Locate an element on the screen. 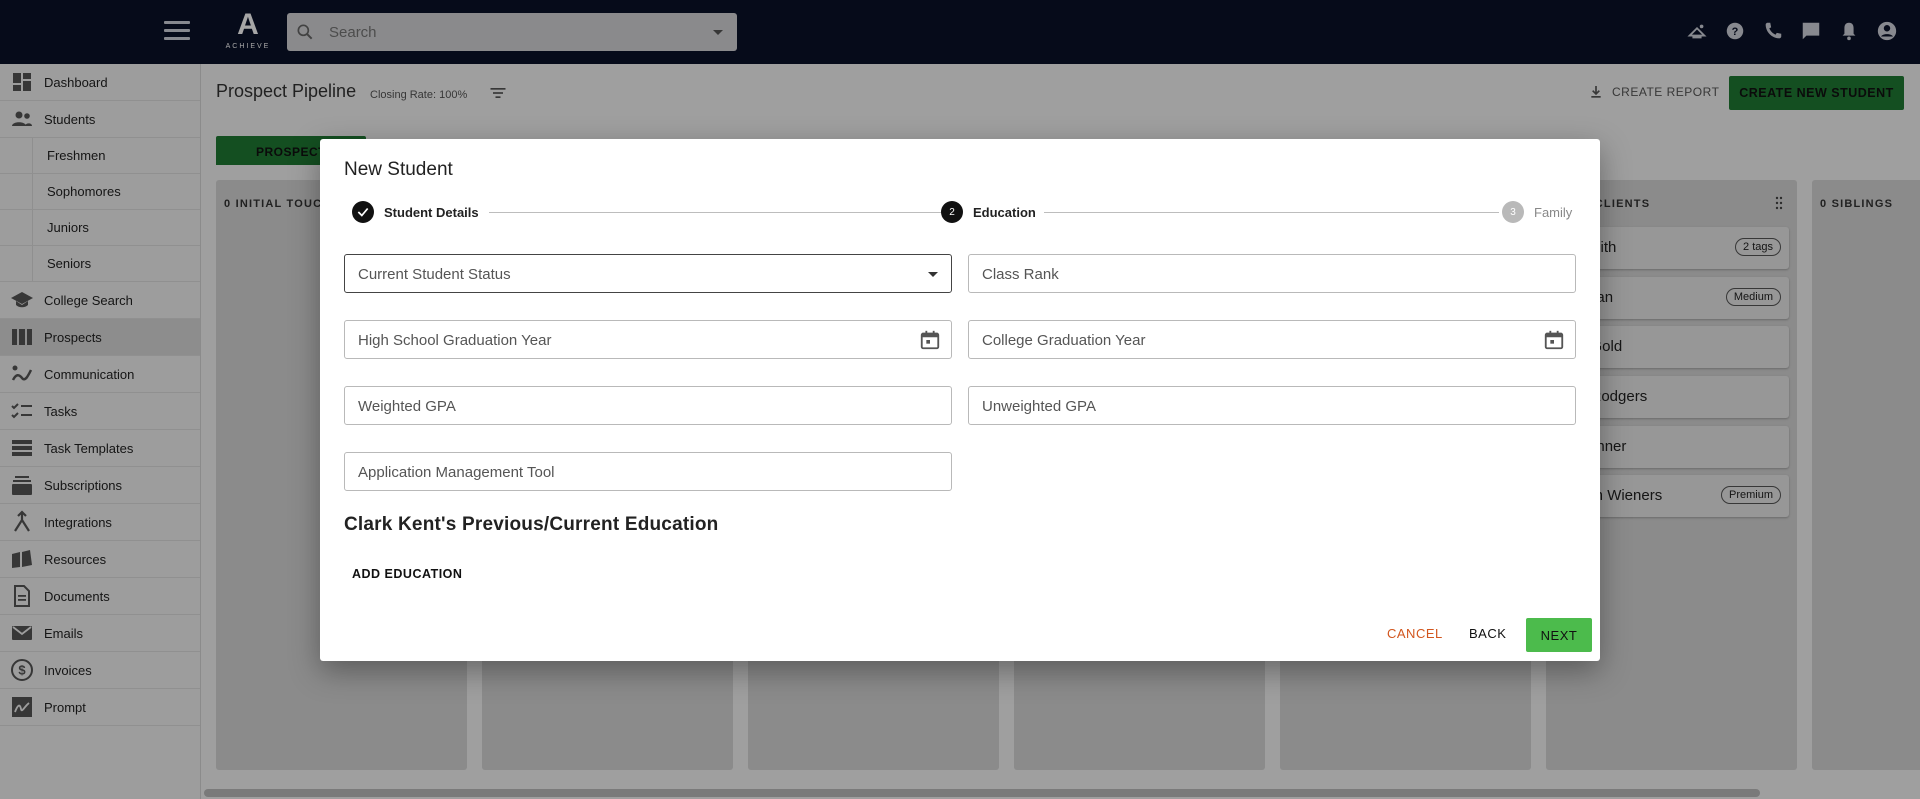 Image resolution: width=1920 pixels, height=799 pixels. step-student-details: Student Details is located at coordinates (415, 212).